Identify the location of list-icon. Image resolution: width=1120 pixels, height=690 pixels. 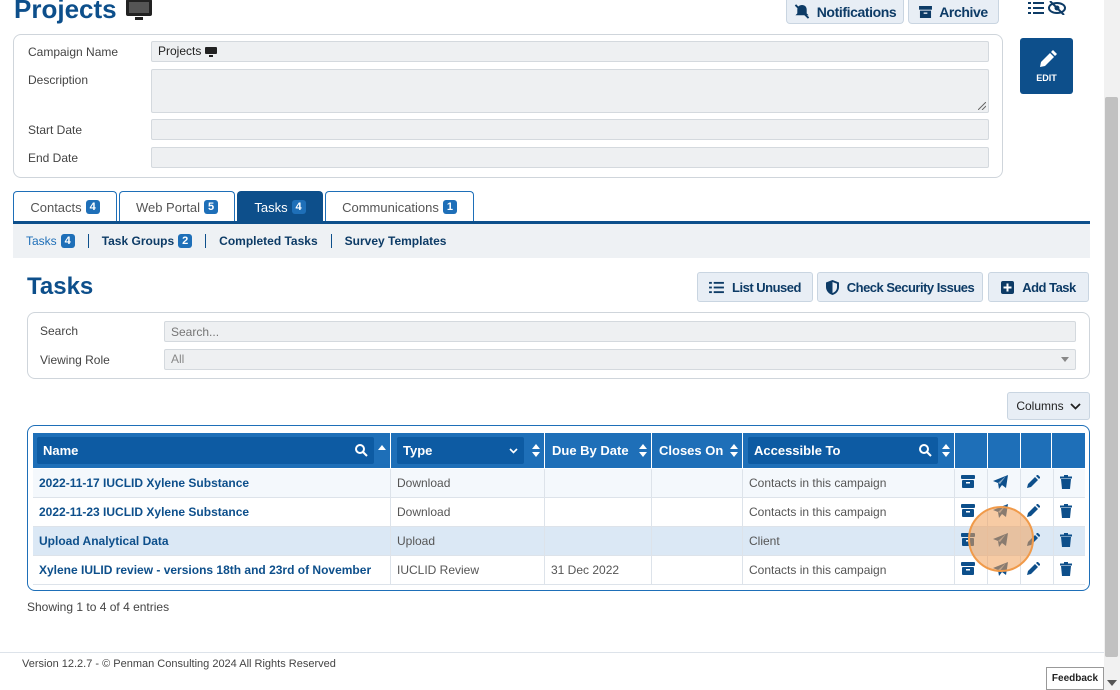
(1036, 8).